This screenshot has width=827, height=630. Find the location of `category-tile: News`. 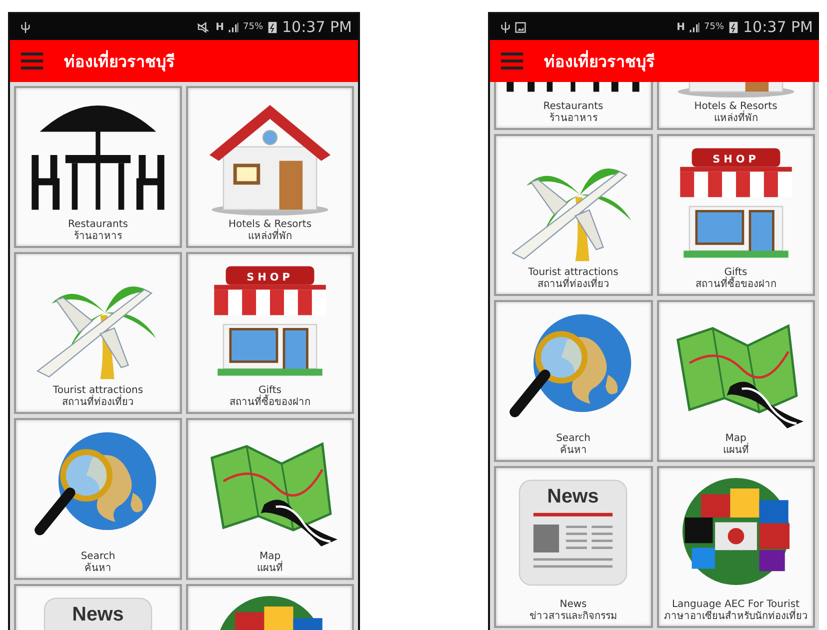

category-tile: News is located at coordinates (98, 607).